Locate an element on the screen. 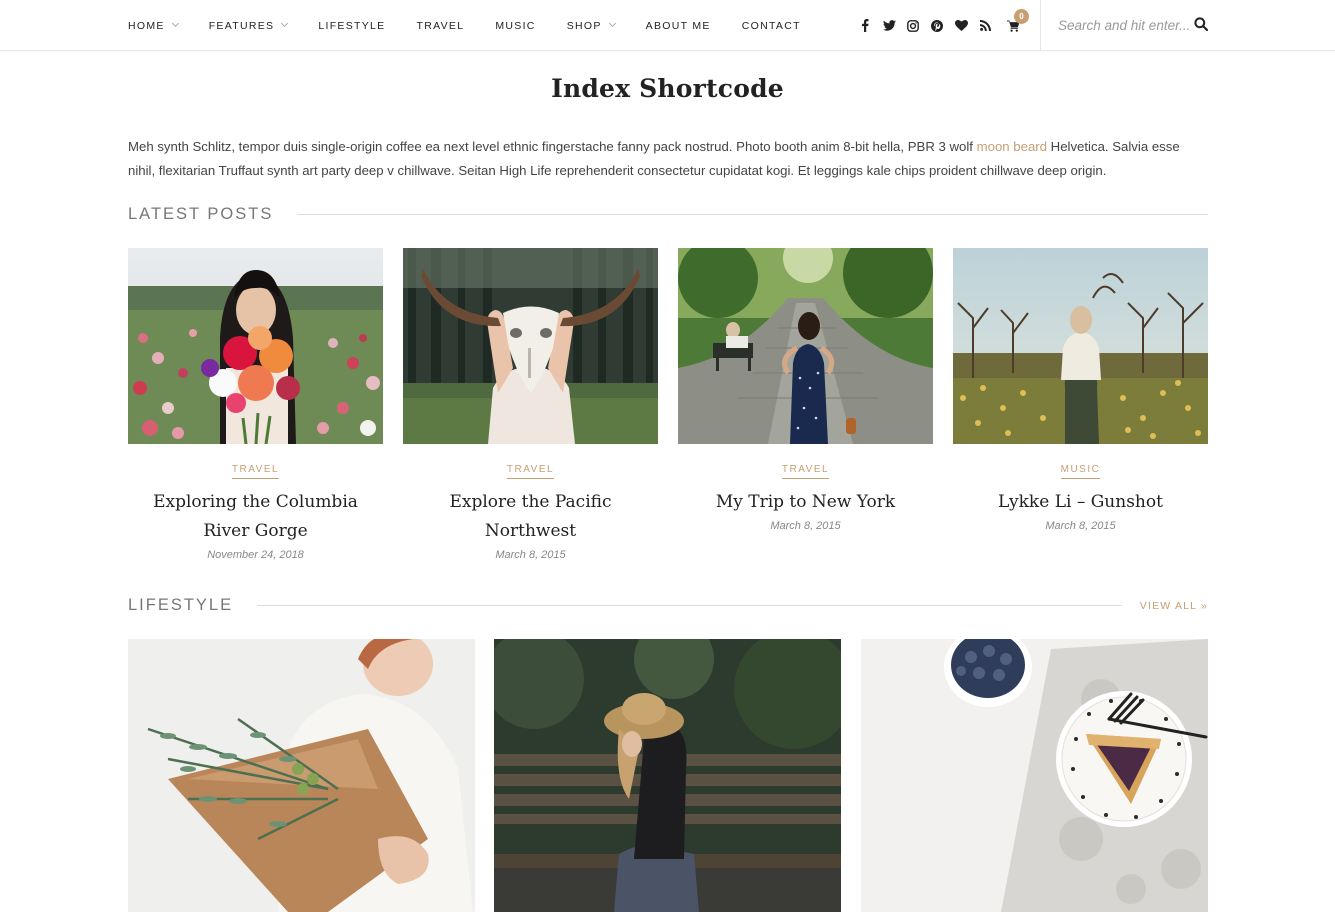  nav-features: FEATURES is located at coordinates (248, 25).